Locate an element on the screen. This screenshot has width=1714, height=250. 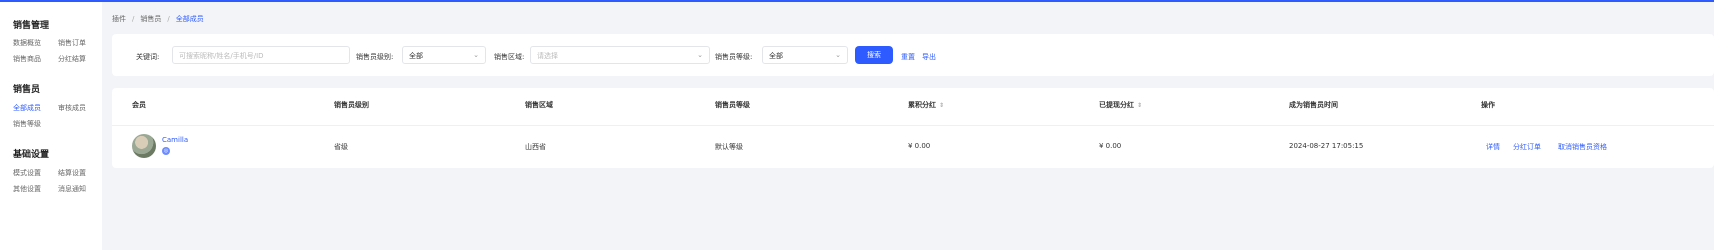
sidebar-item-sales-orders: 销售订单 is located at coordinates (72, 43).